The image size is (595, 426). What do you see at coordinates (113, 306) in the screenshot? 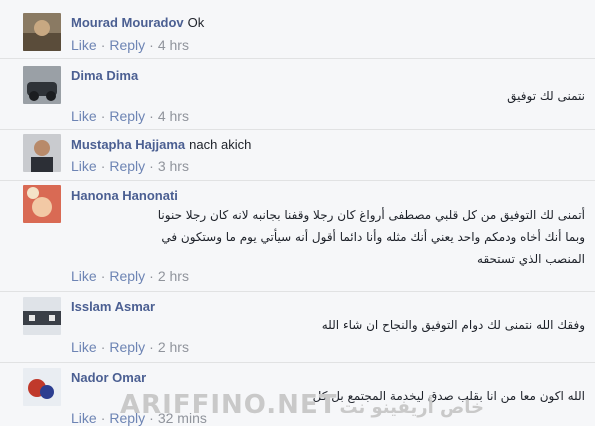
I see `author-name: Isslam Asmar` at bounding box center [113, 306].